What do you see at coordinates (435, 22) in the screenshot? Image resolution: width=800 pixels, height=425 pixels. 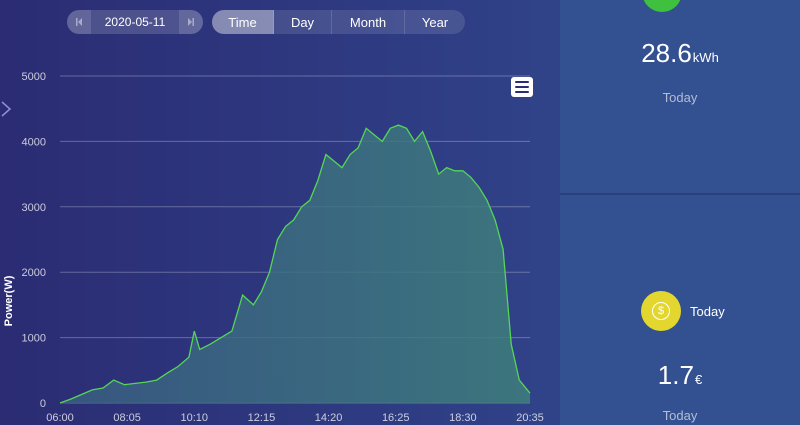 I see `tab-year: Year` at bounding box center [435, 22].